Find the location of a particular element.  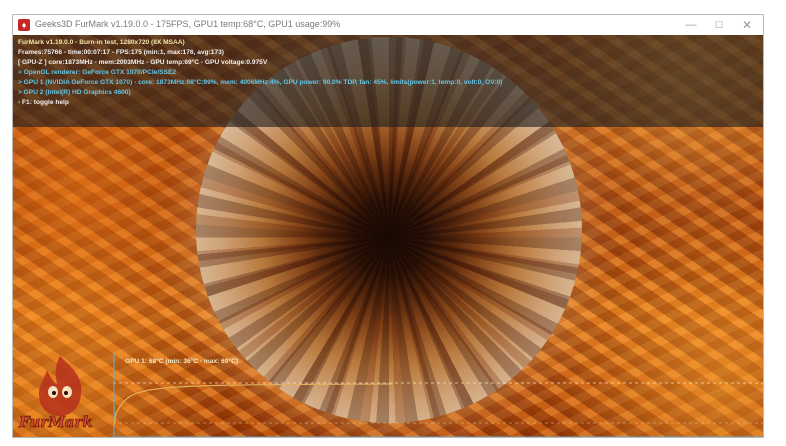

gpu-temp-label: GPU 1: 68°C (min: 36°C - max: 69°C) is located at coordinates (182, 361).